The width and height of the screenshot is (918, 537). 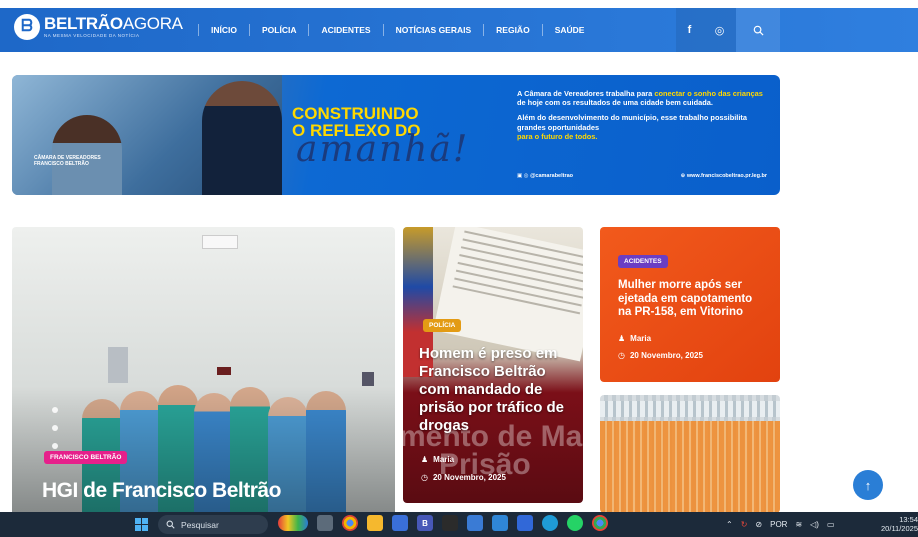 What do you see at coordinates (113, 23) in the screenshot?
I see `brand-name: BELTRÃOAGORA` at bounding box center [113, 23].